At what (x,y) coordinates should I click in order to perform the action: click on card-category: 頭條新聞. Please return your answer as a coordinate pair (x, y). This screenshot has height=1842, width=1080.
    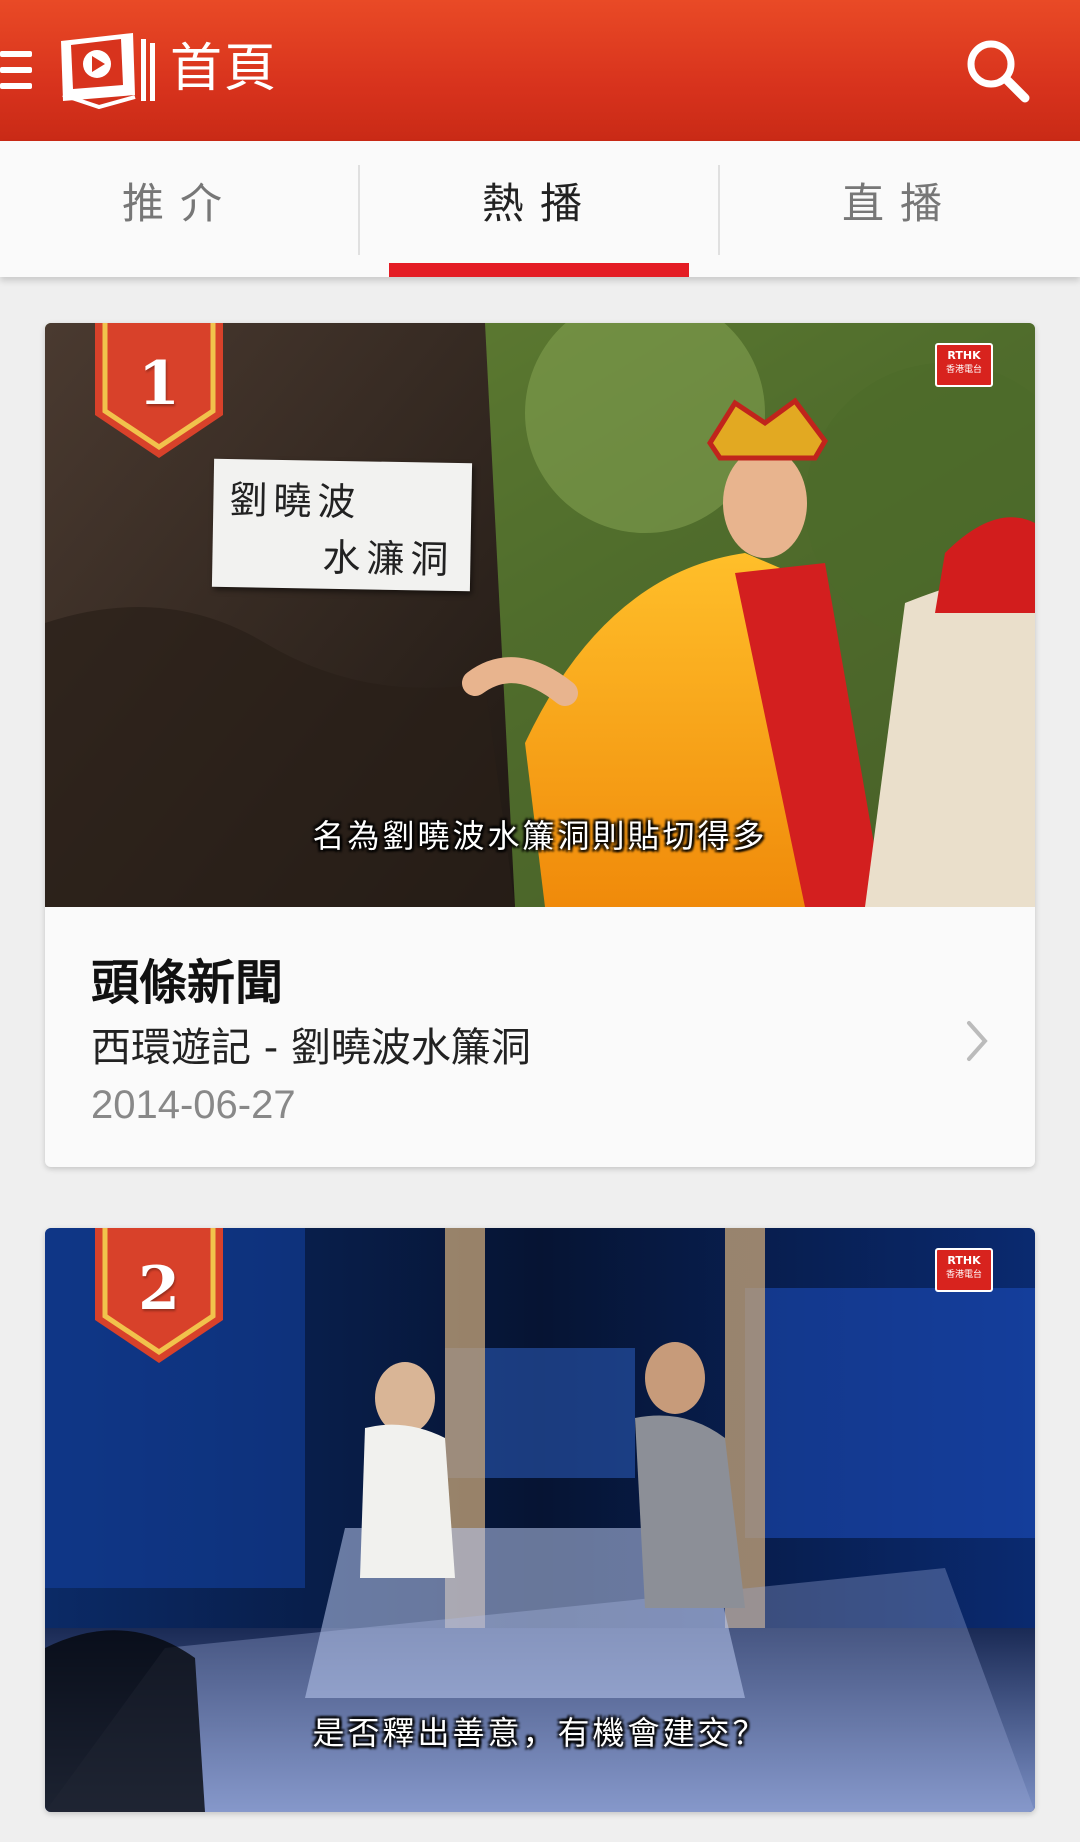
    Looking at the image, I should click on (187, 983).